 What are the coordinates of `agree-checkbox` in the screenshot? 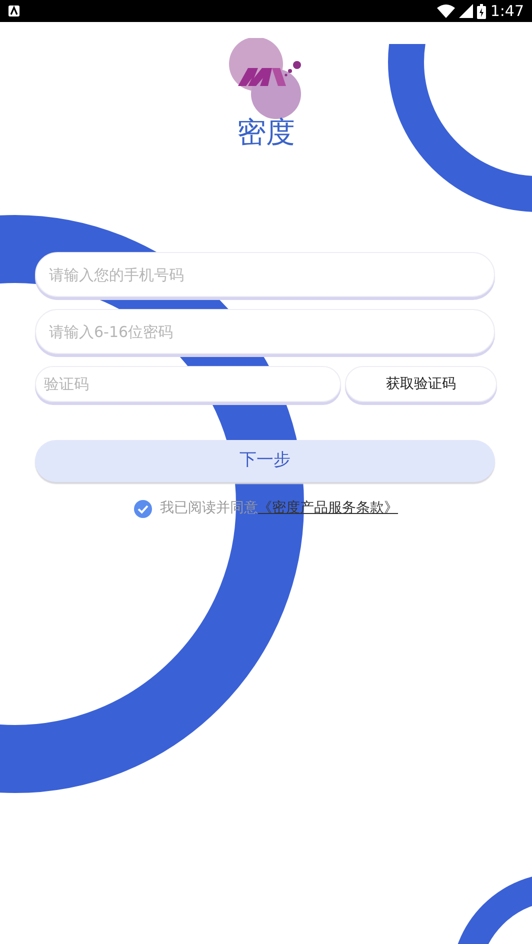 It's located at (143, 509).